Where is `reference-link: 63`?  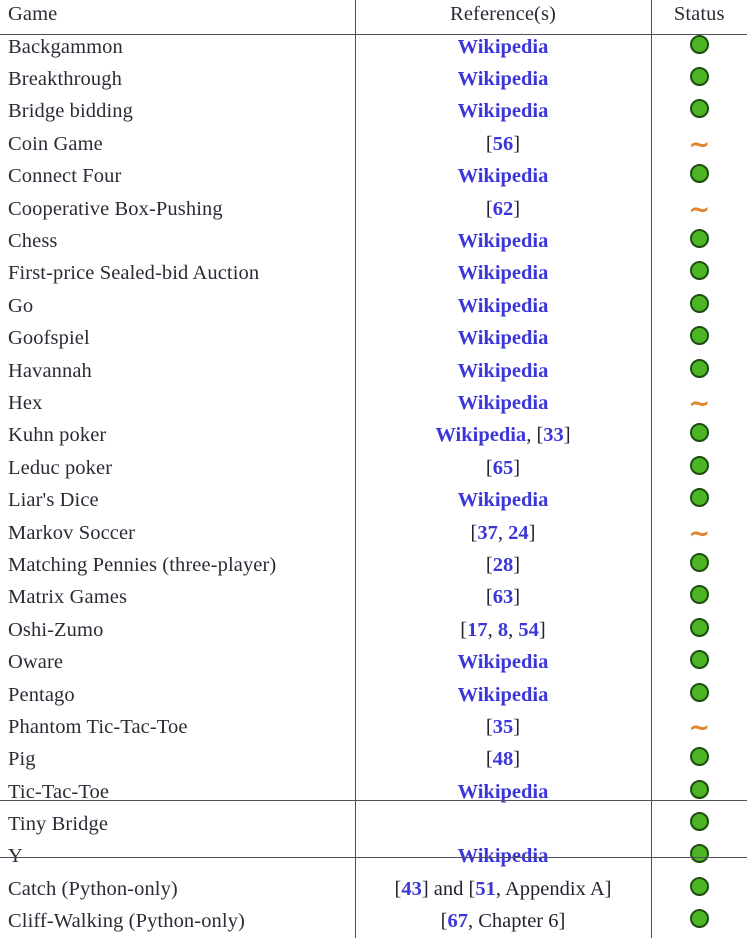
reference-link: 63 is located at coordinates (503, 597).